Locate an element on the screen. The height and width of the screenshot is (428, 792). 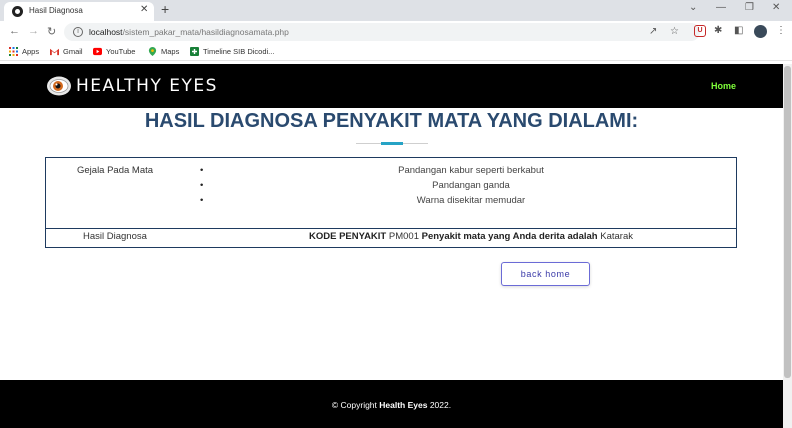
close-tab-icon: ✕ is located at coordinates (144, 9).